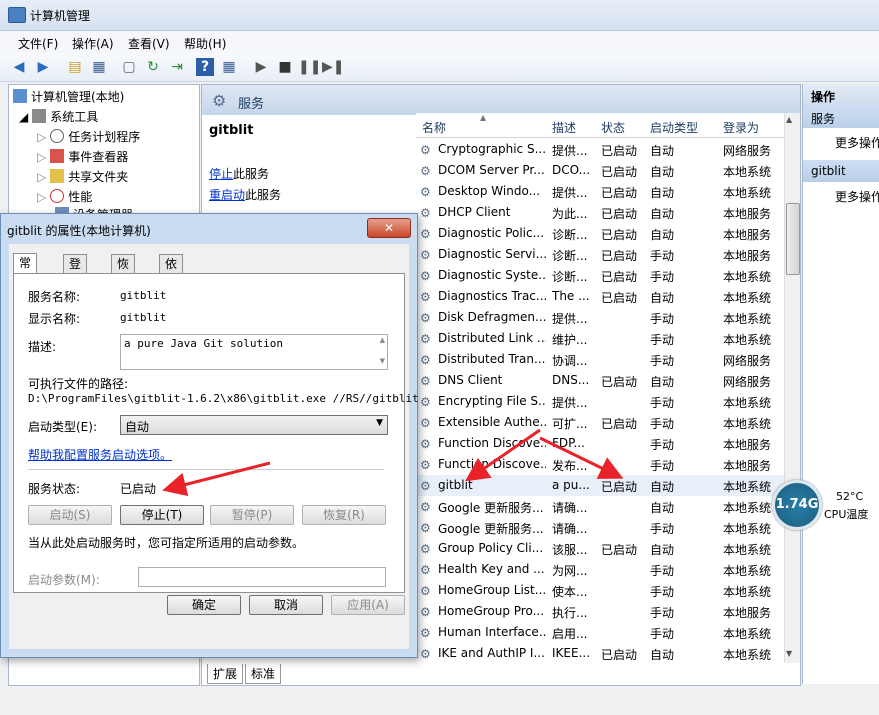 Image resolution: width=879 pixels, height=715 pixels. What do you see at coordinates (602, 464) in the screenshot?
I see `table-row: ⚙ Function Discove... 发布... 手动 本地服务` at bounding box center [602, 464].